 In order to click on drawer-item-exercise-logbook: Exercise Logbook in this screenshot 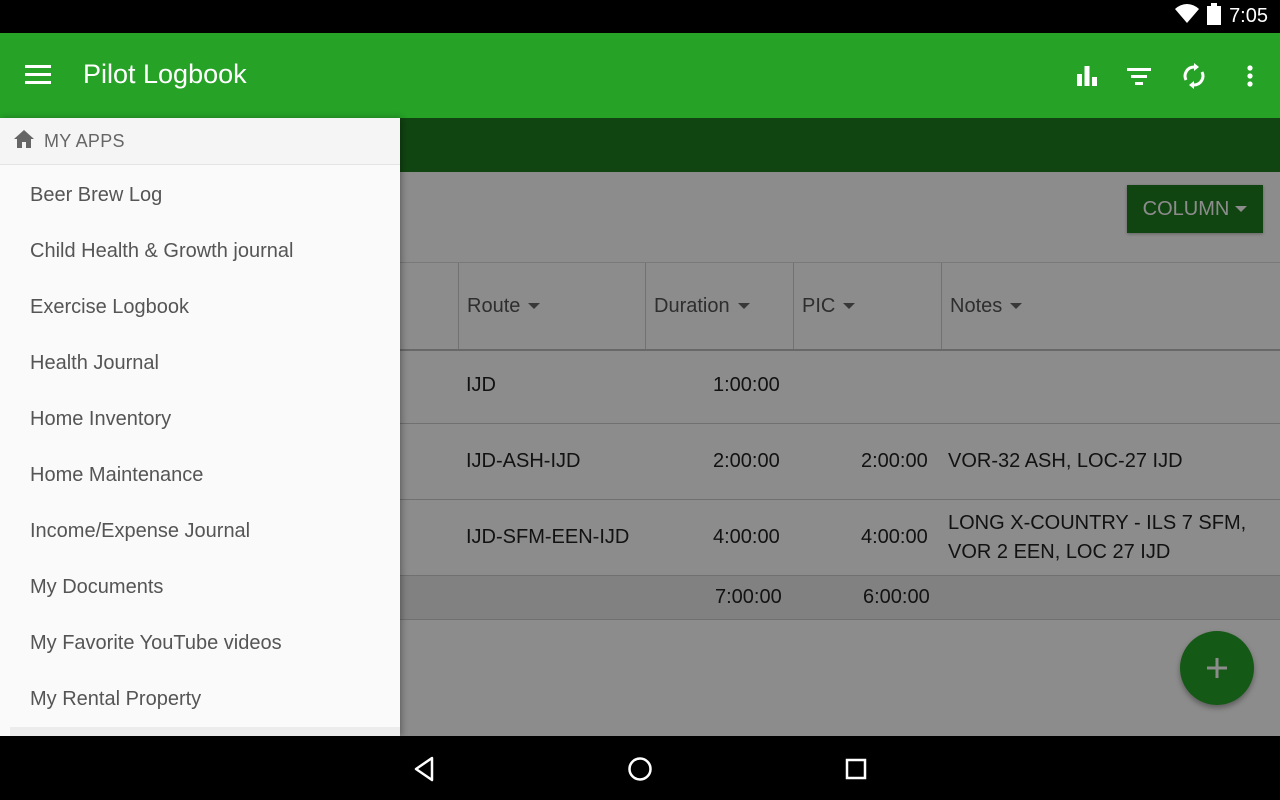, I will do `click(200, 307)`.